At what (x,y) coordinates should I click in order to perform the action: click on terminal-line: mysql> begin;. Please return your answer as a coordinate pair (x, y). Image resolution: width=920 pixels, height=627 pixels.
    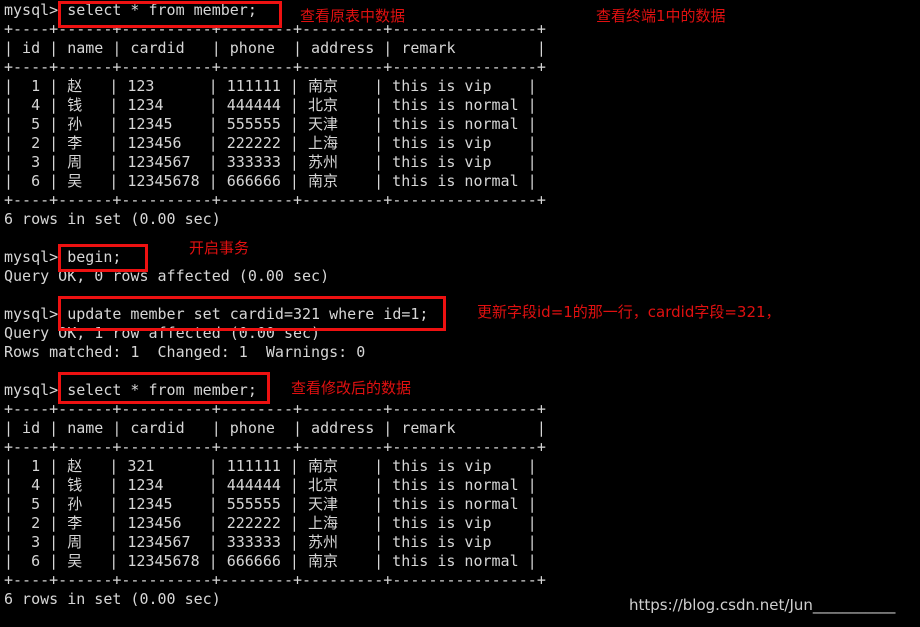
    Looking at the image, I should click on (63, 257).